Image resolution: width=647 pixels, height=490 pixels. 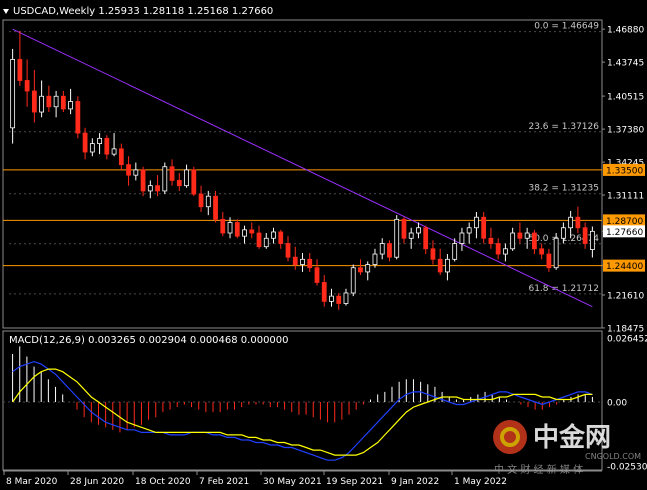 I want to click on x-tick-label: 18 Oct 2020, so click(x=163, y=482).